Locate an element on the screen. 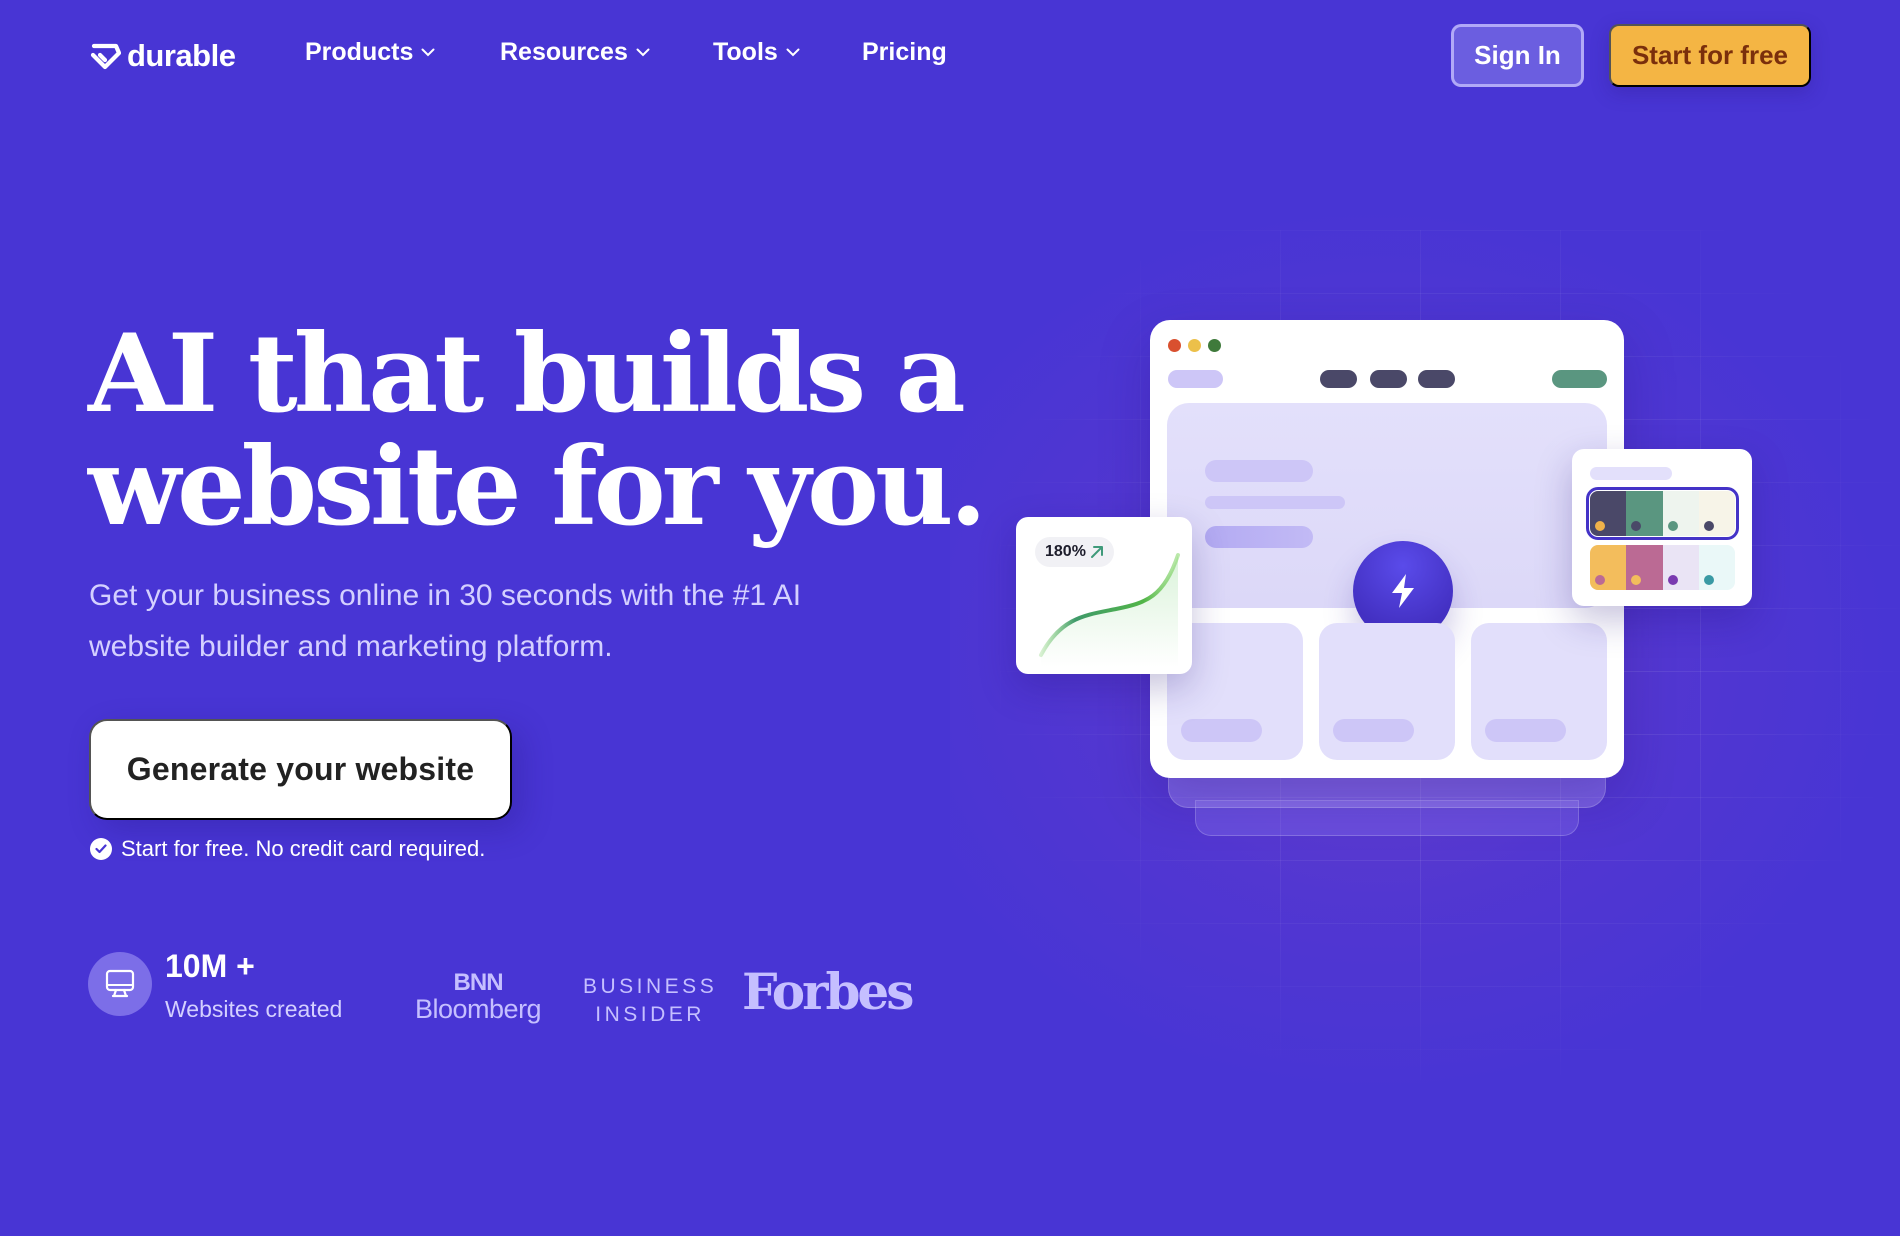 This screenshot has height=1236, width=1900. press-logo-bnn-bloomberg: BNN Bloomberg is located at coordinates (478, 996).